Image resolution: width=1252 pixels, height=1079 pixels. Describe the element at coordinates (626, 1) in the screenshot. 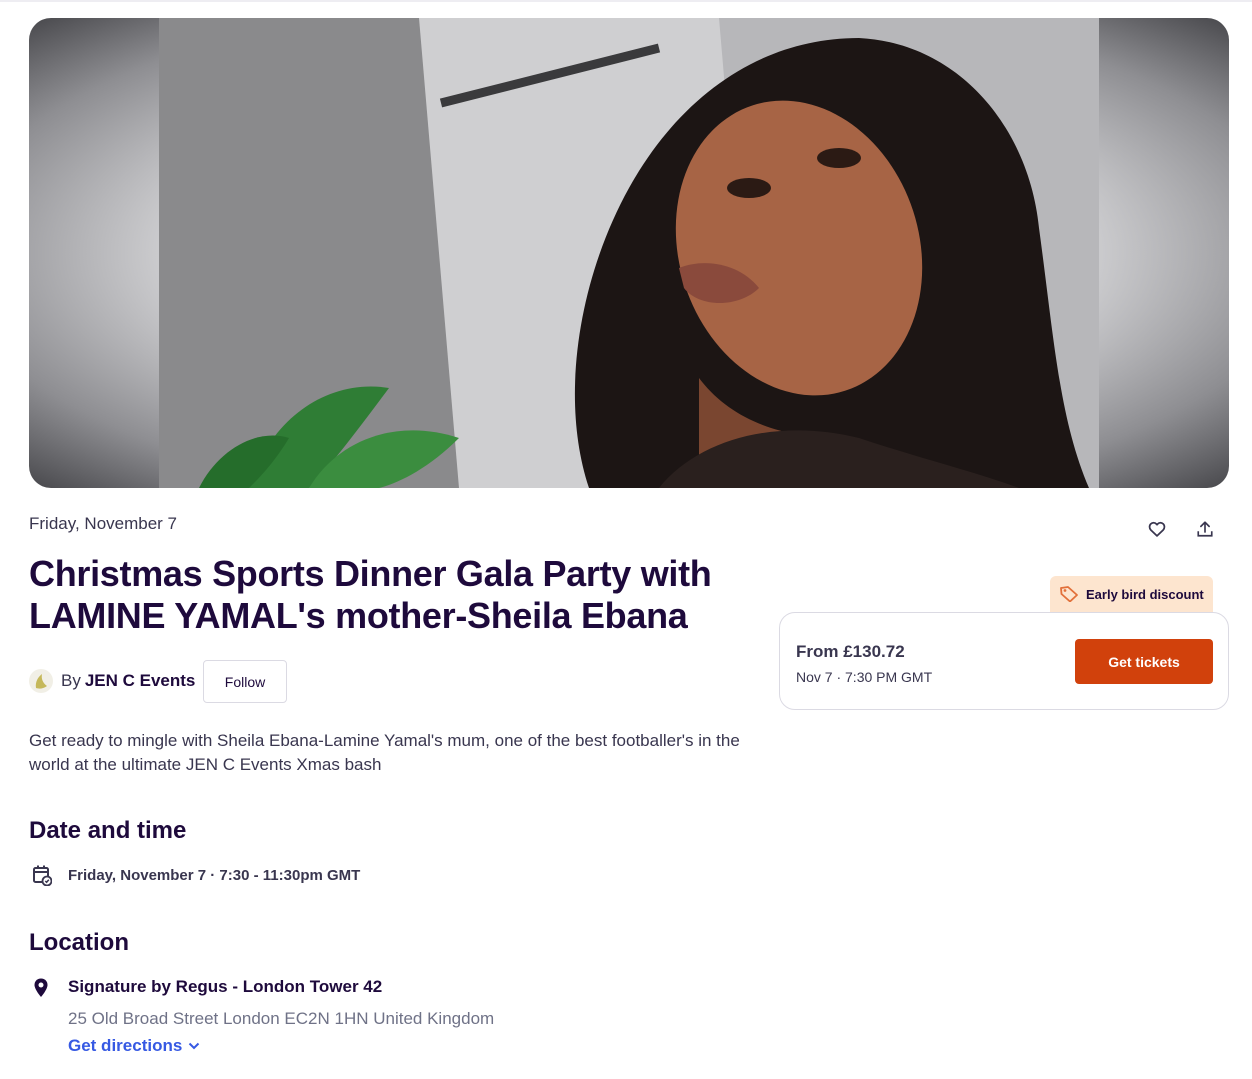

I see `top-divider` at that location.